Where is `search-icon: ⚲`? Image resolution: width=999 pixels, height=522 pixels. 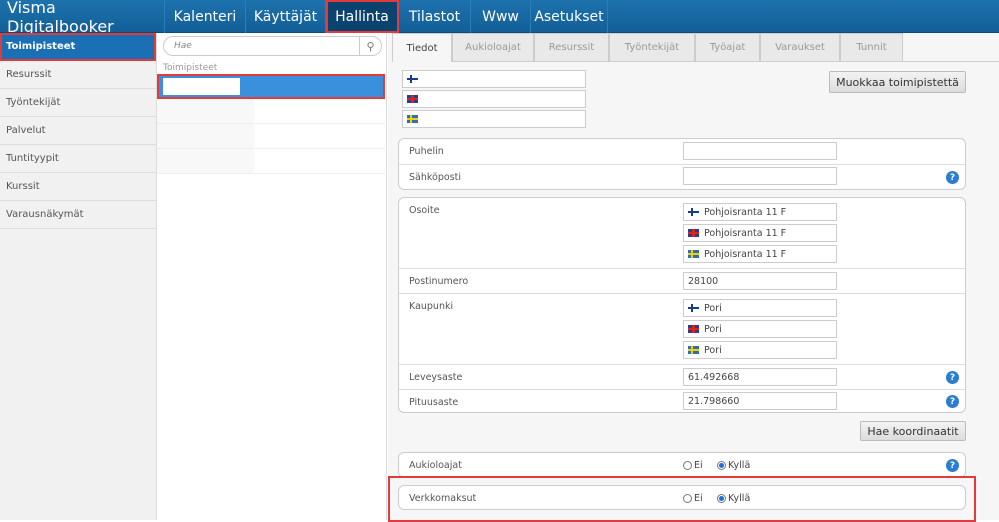
search-icon: ⚲ is located at coordinates (370, 46).